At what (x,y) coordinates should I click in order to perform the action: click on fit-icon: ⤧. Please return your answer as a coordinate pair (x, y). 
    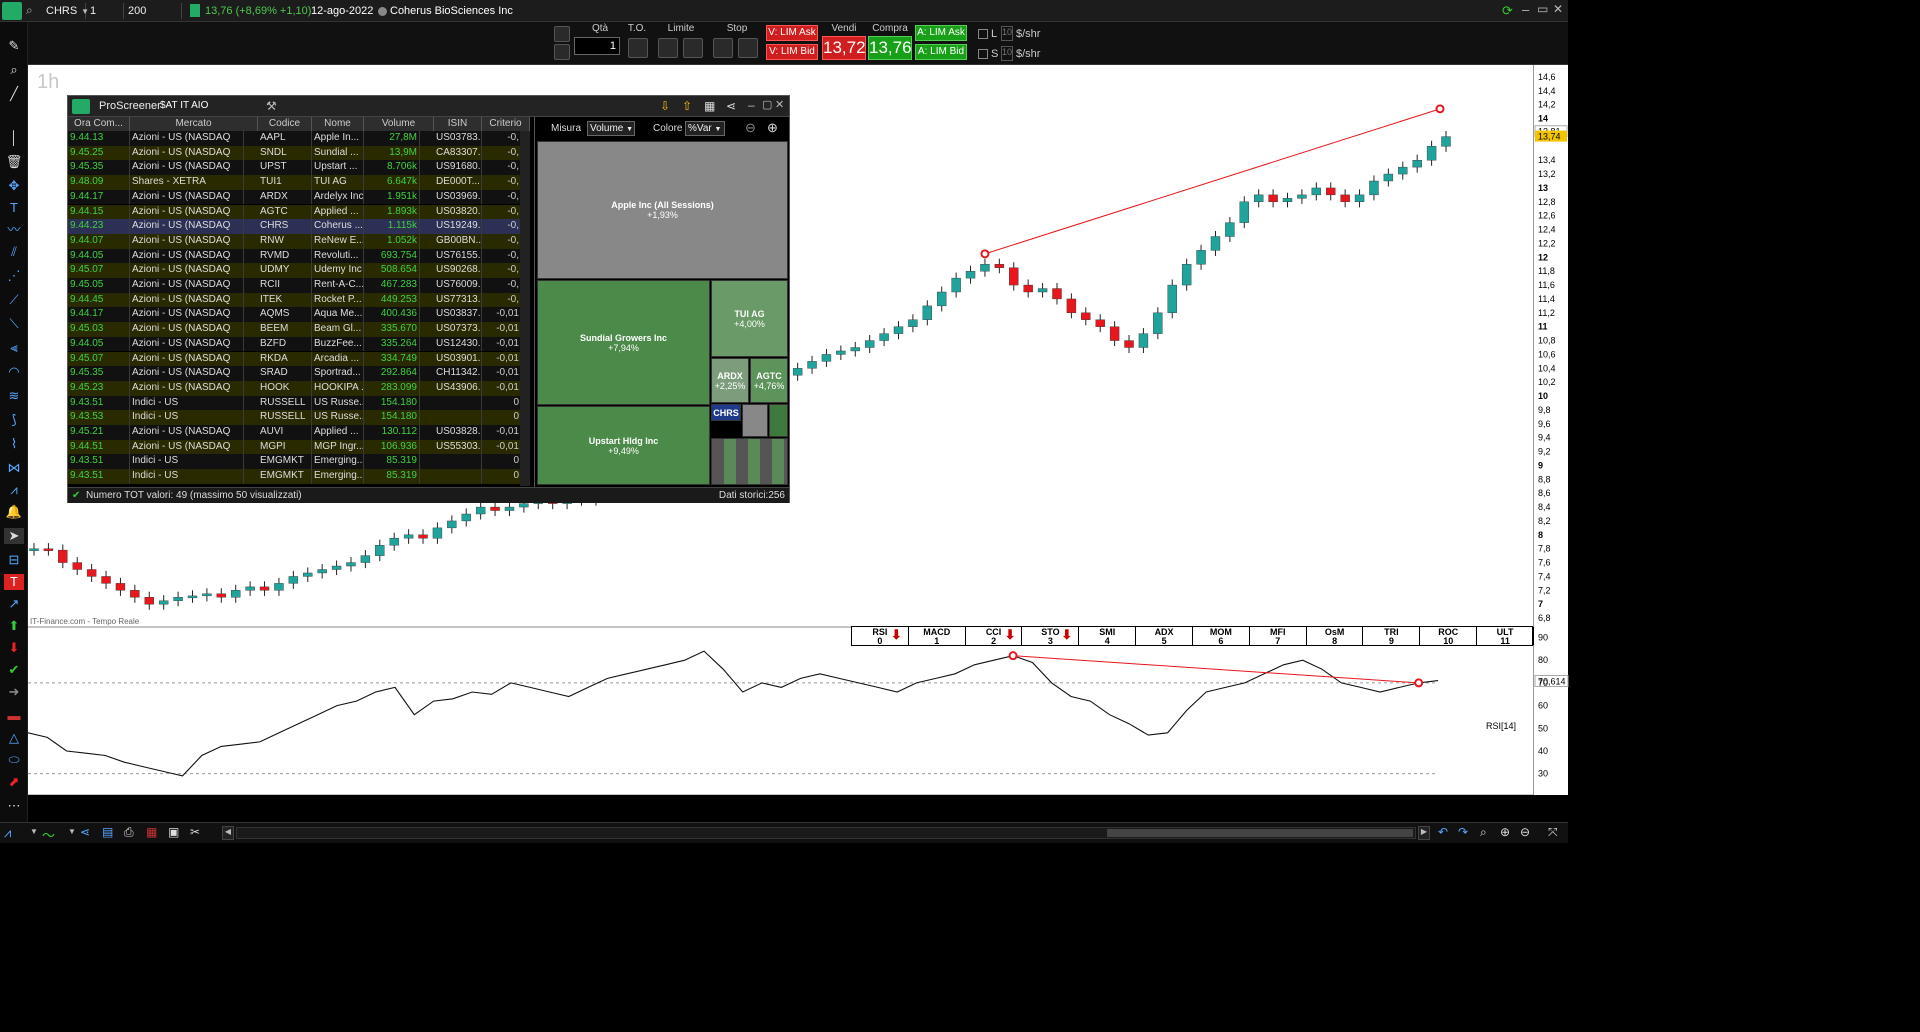
    Looking at the image, I should click on (1553, 832).